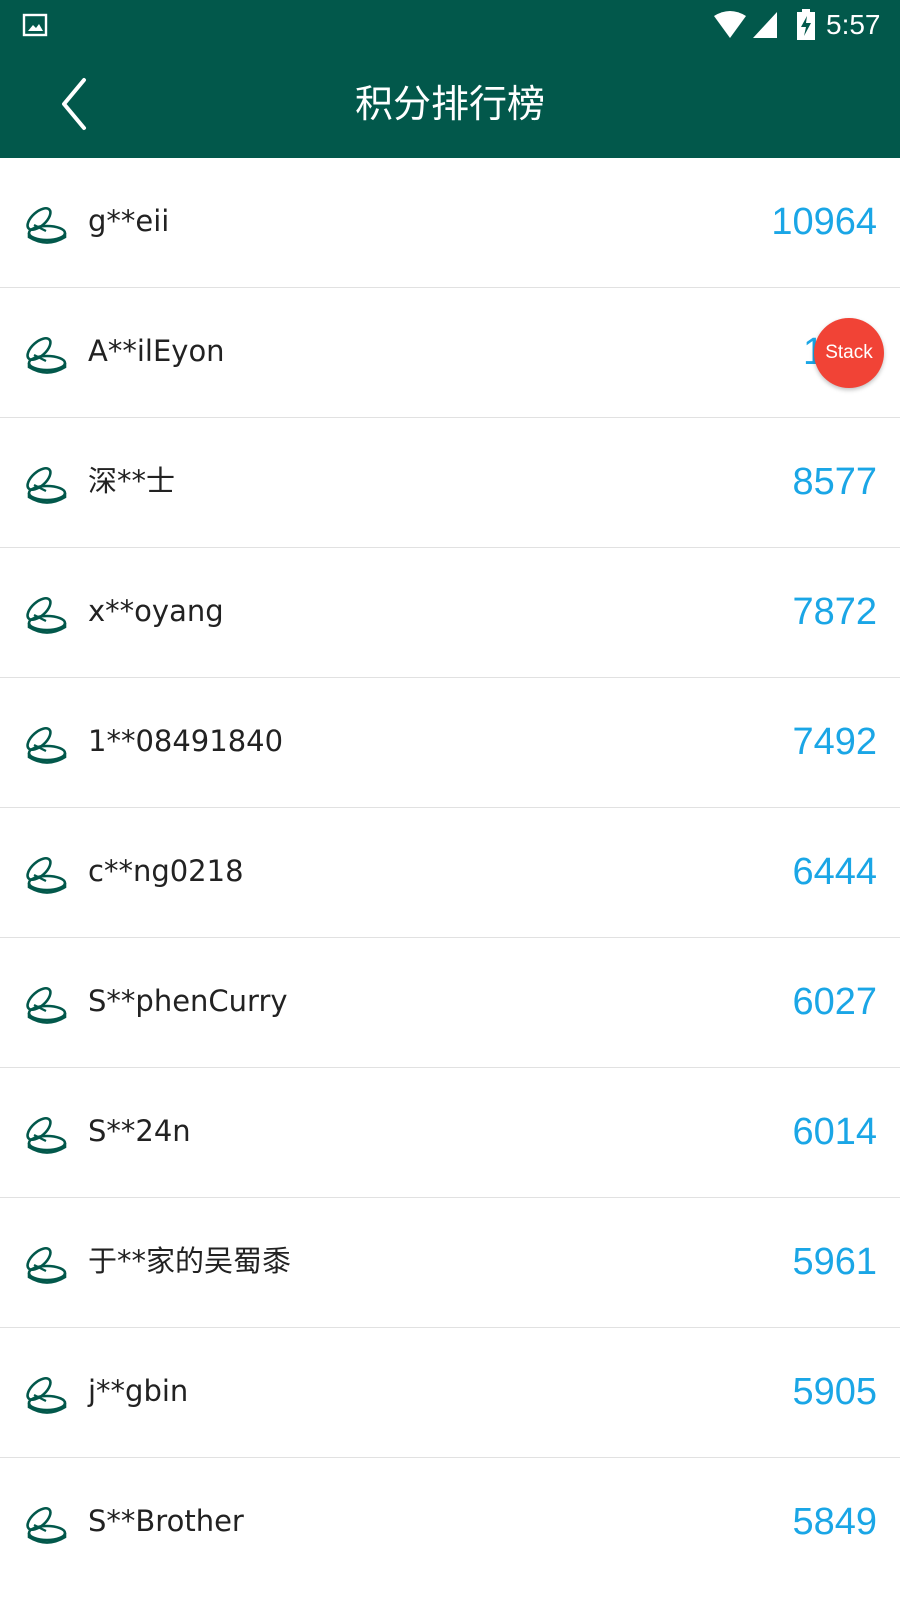 Image resolution: width=900 pixels, height=1600 pixels. What do you see at coordinates (166, 871) in the screenshot?
I see `user-name: c**ng0218` at bounding box center [166, 871].